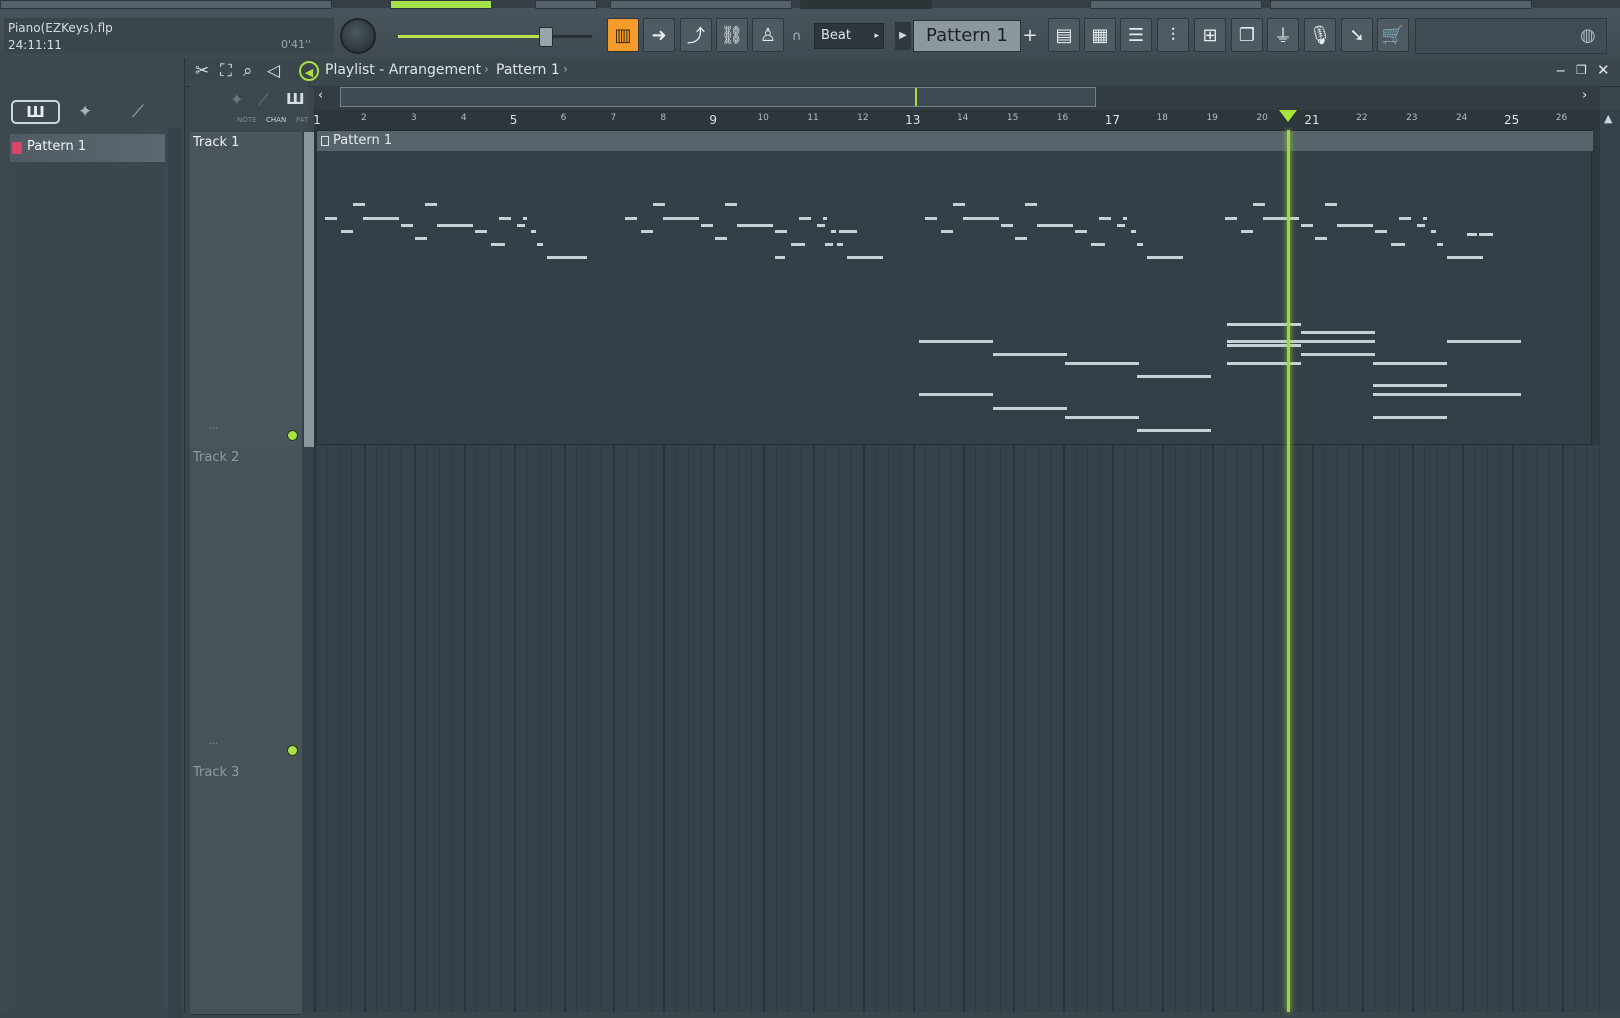  Describe the element at coordinates (1401, 4) in the screenshot. I see `top-right-tools` at that location.